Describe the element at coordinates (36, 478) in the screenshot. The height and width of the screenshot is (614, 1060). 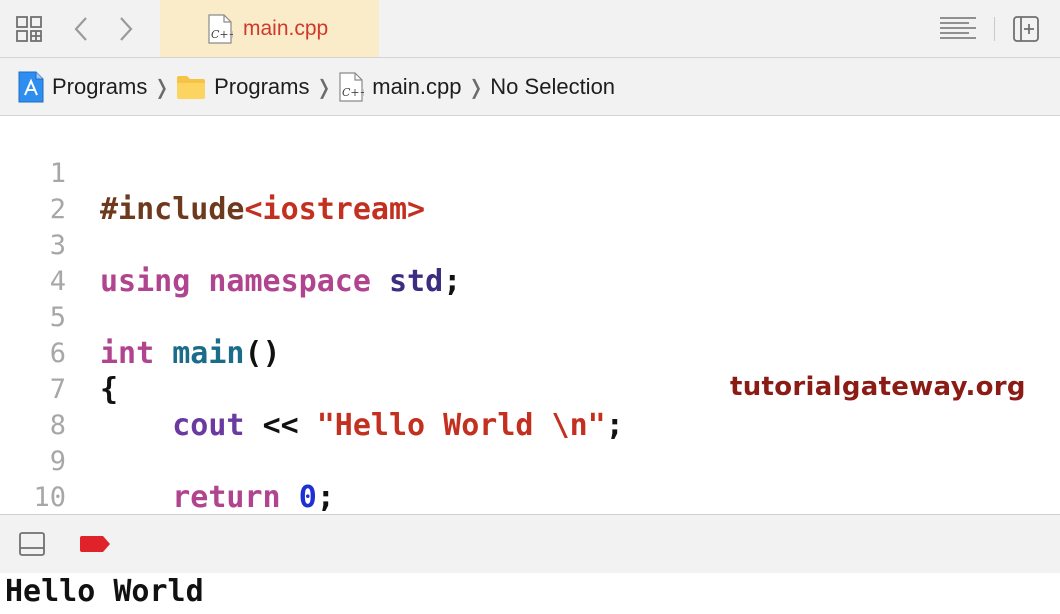
I see `code-line: 10 }` at that location.